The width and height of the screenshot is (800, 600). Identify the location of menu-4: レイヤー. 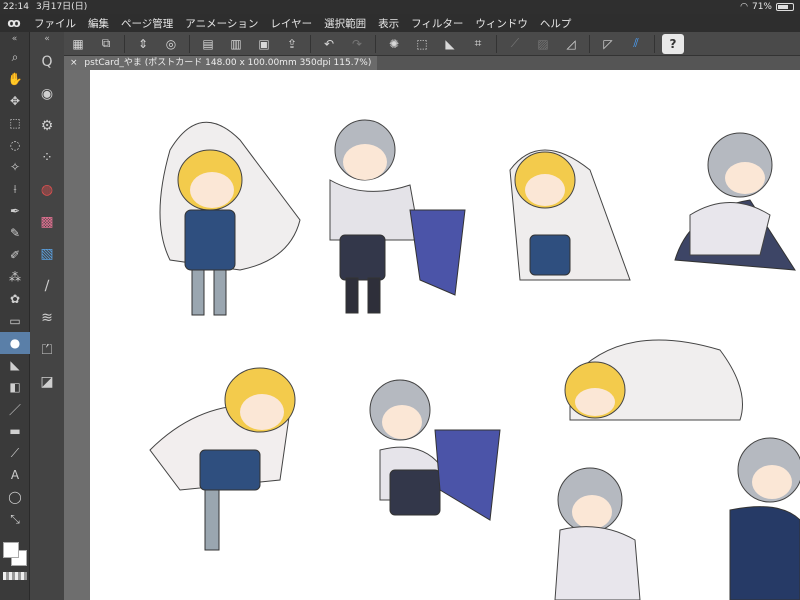
(291, 23).